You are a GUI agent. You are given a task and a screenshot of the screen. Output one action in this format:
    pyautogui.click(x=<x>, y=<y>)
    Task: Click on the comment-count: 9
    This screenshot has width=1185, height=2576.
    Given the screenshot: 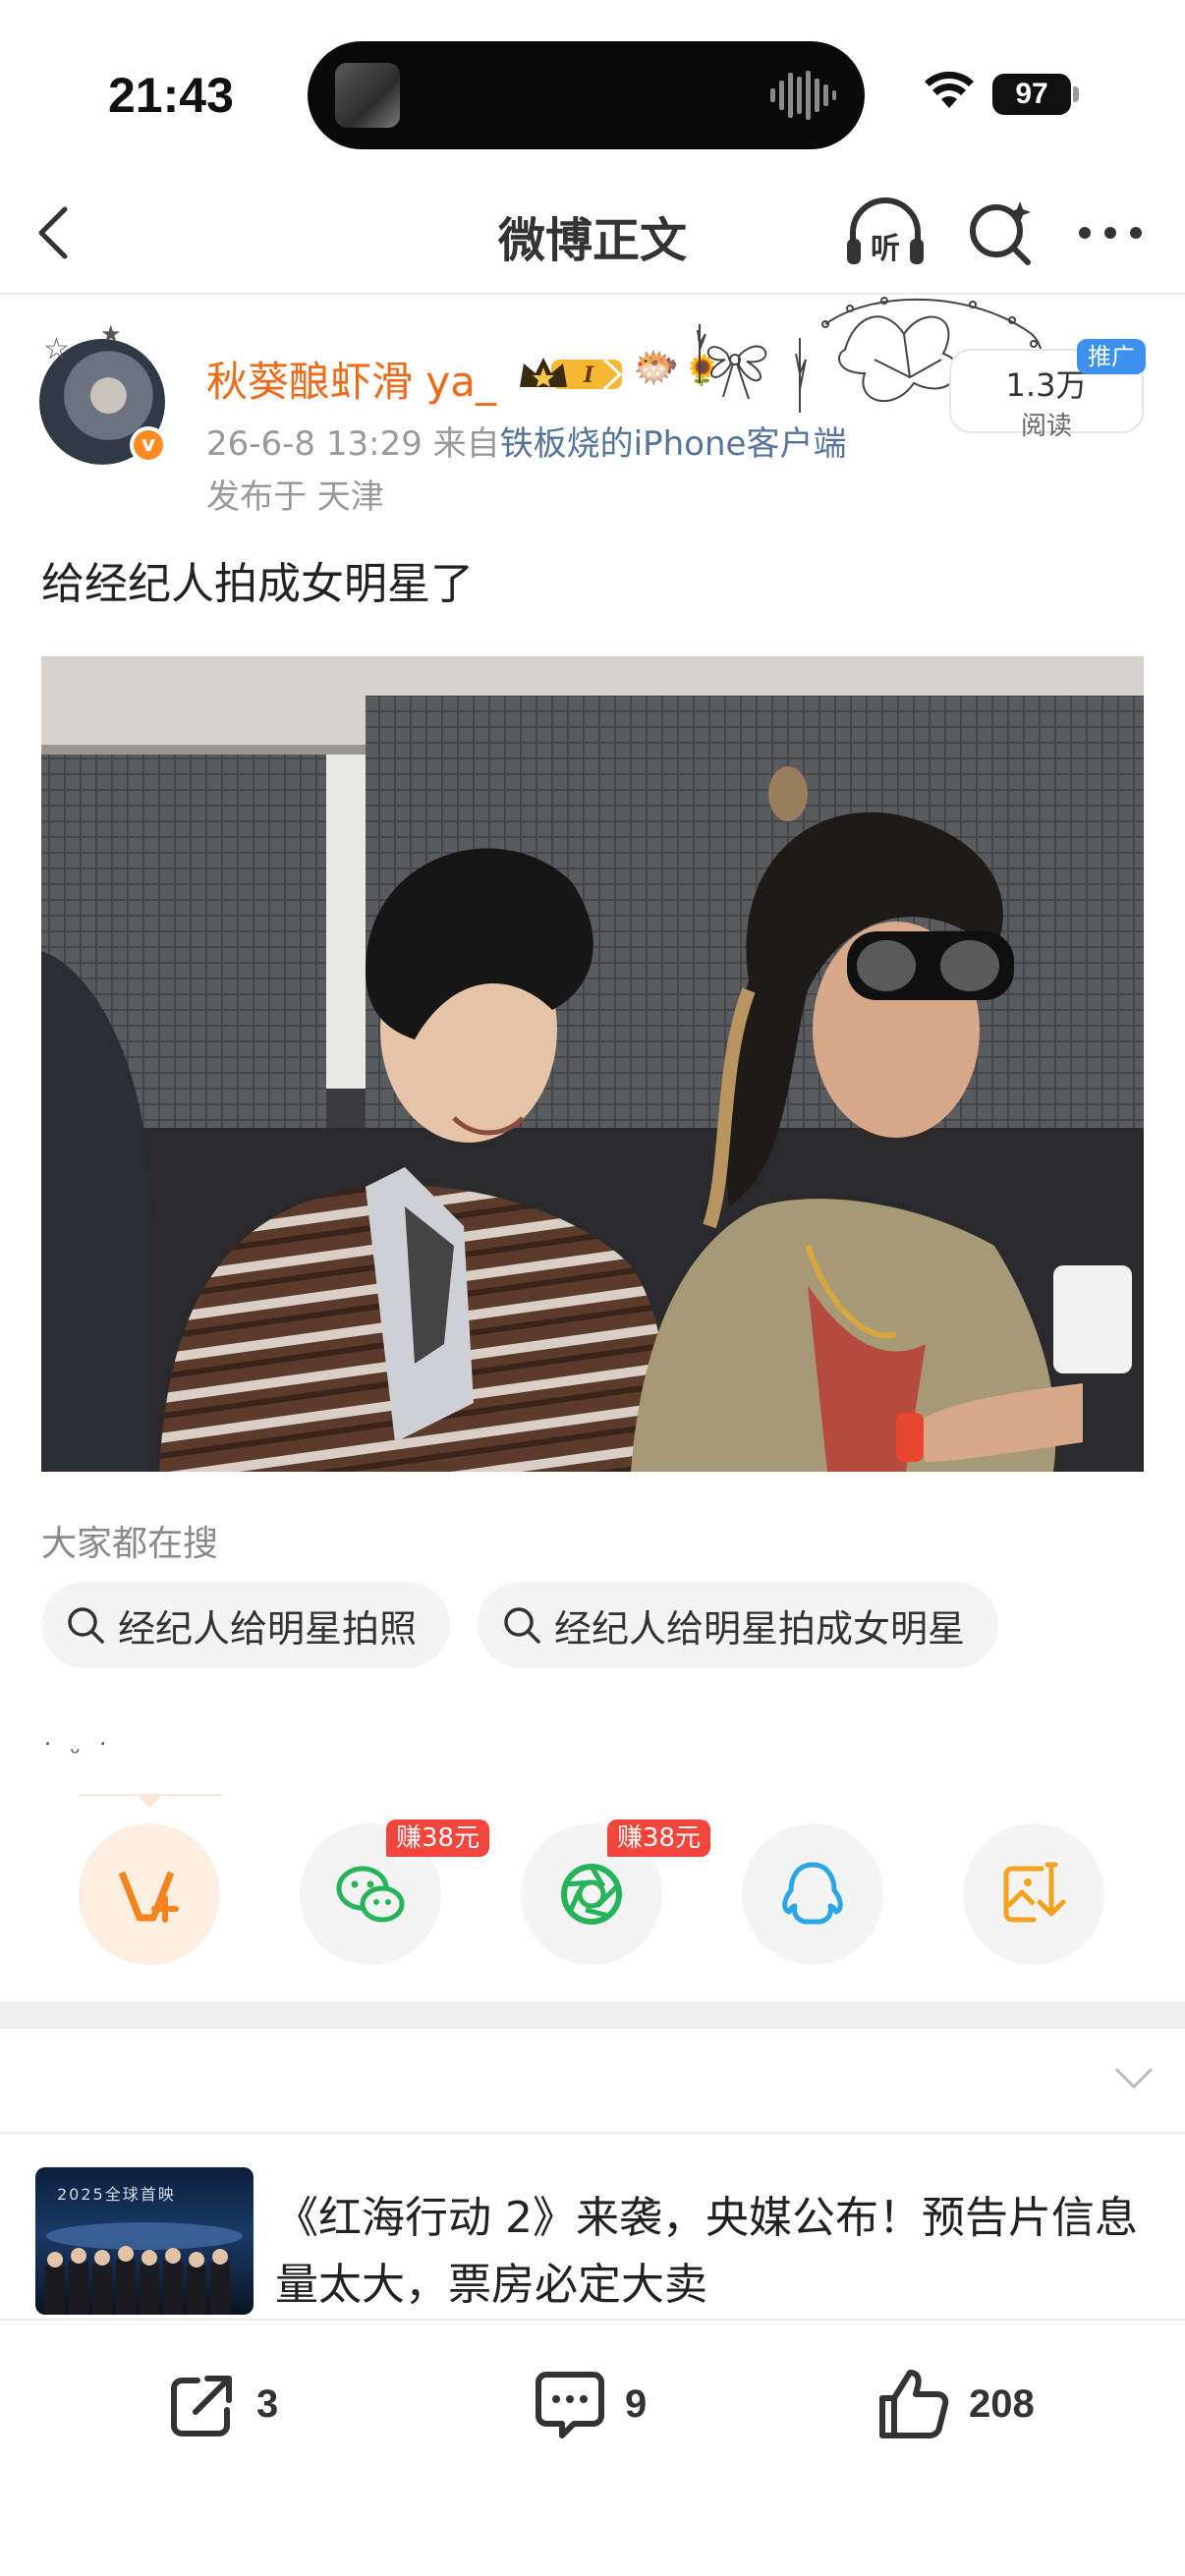 What is the action you would take?
    pyautogui.click(x=637, y=2403)
    